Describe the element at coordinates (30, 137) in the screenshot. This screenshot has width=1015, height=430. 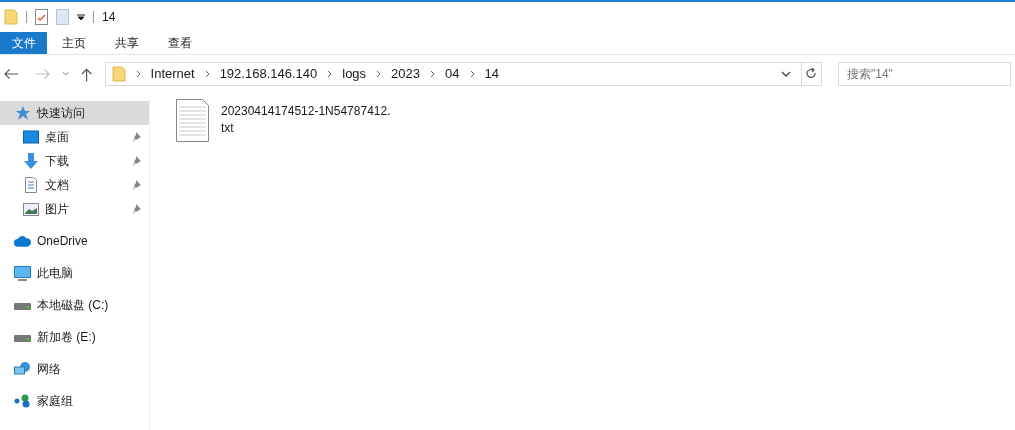
I see `desktop-icon` at that location.